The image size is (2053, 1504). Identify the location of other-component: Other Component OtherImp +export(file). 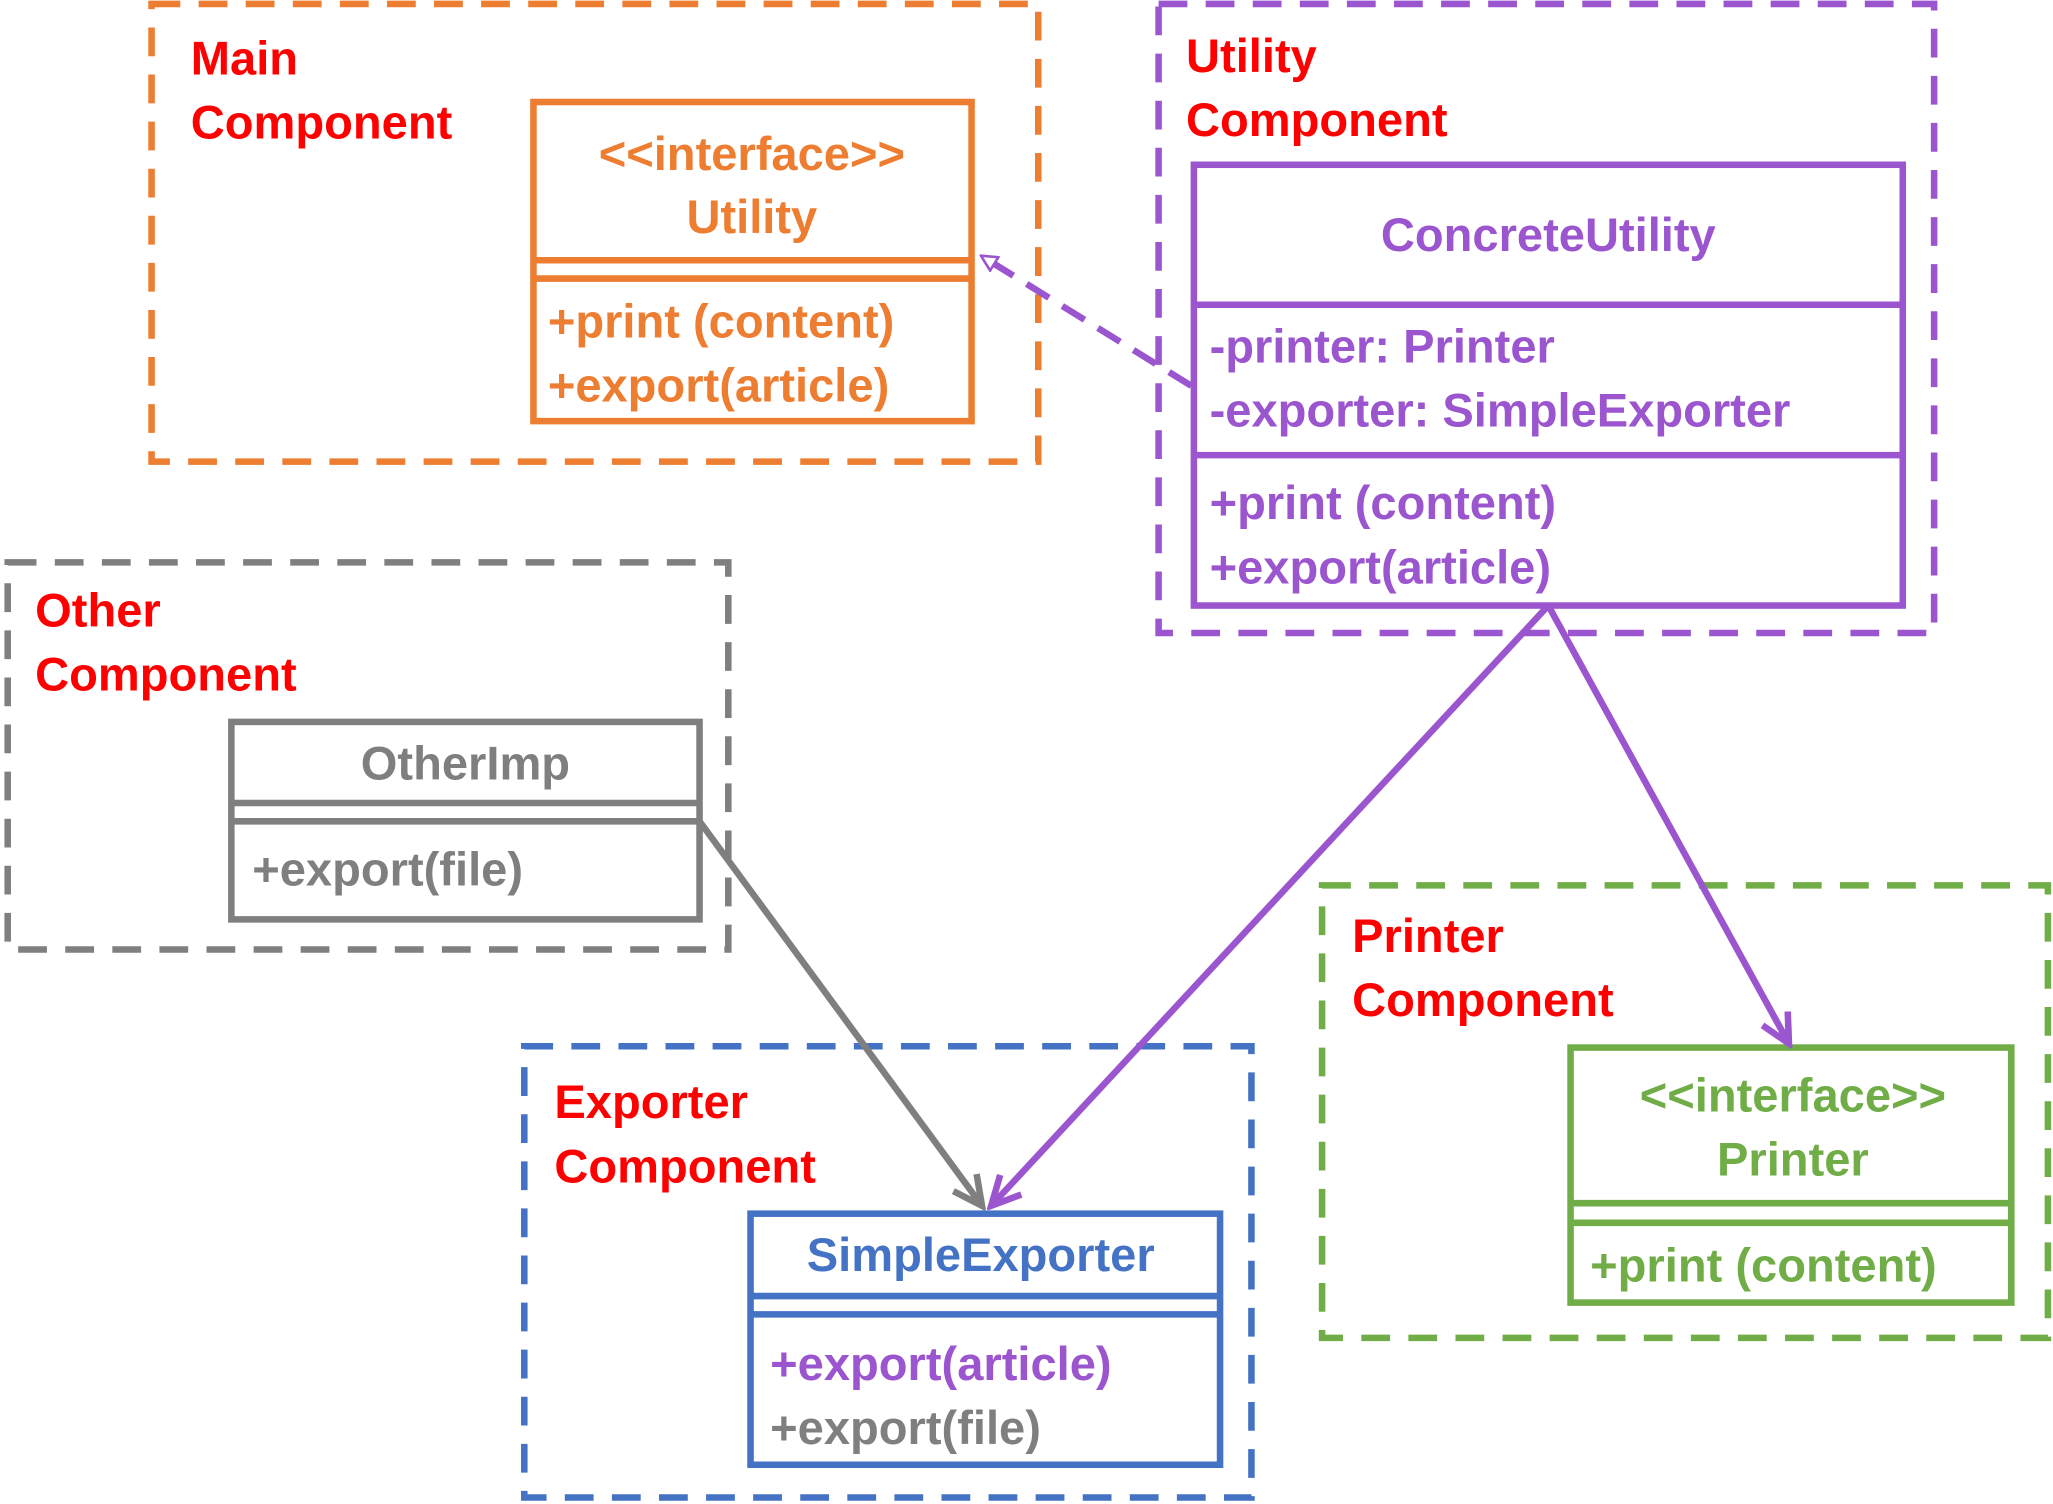
(368, 756).